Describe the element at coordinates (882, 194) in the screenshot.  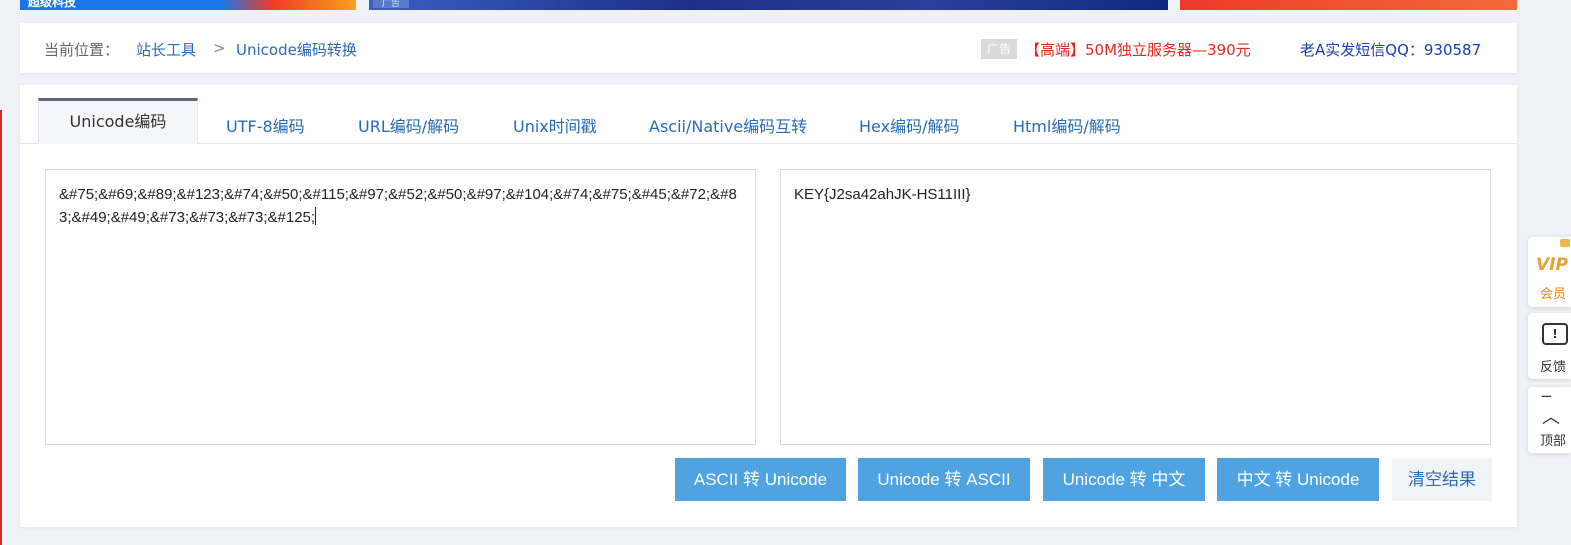
I see `output-text: KEY{J2sa42ahJK-HS11III}` at that location.